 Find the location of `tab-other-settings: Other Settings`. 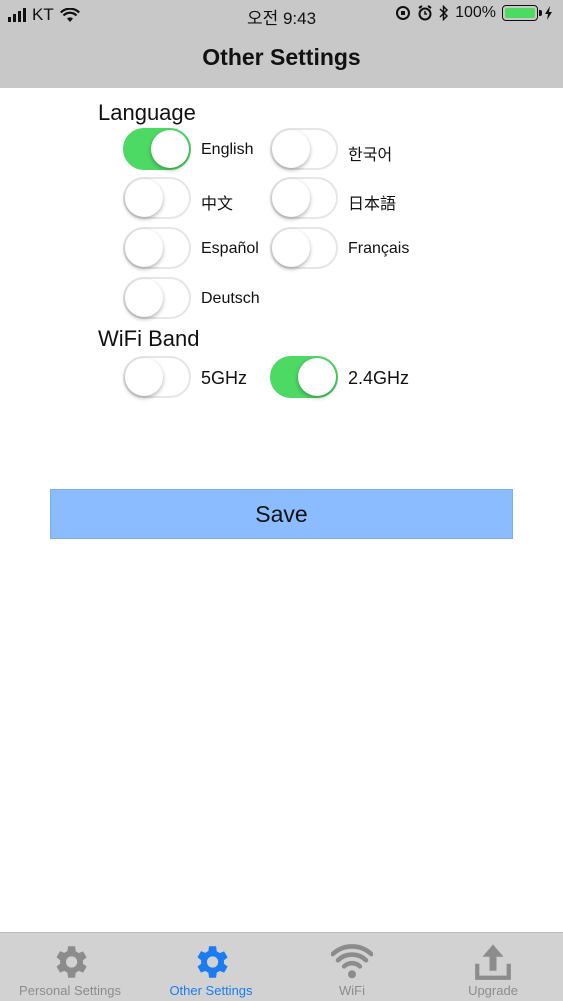

tab-other-settings: Other Settings is located at coordinates (211, 967).